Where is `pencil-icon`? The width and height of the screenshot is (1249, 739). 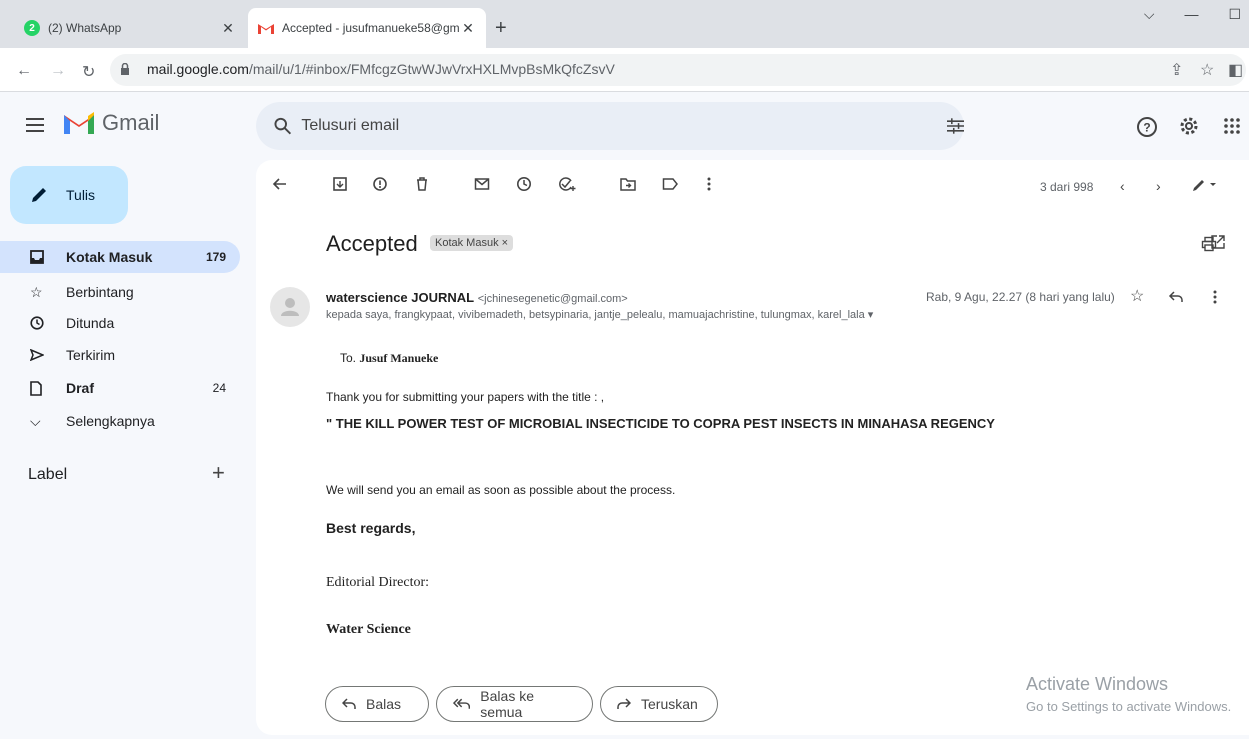 pencil-icon is located at coordinates (39, 195).